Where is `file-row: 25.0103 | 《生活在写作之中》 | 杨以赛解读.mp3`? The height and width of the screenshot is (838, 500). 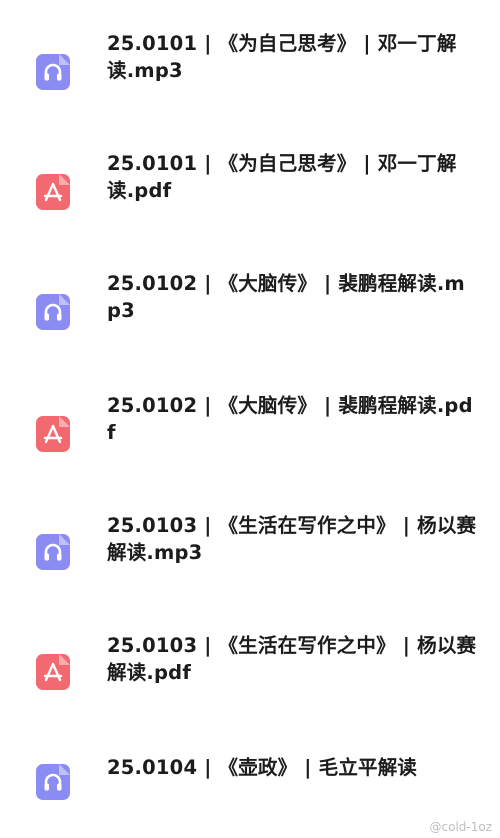
file-row: 25.0103 | 《生活在写作之中》 | 杨以赛解读.mp3 is located at coordinates (250, 568).